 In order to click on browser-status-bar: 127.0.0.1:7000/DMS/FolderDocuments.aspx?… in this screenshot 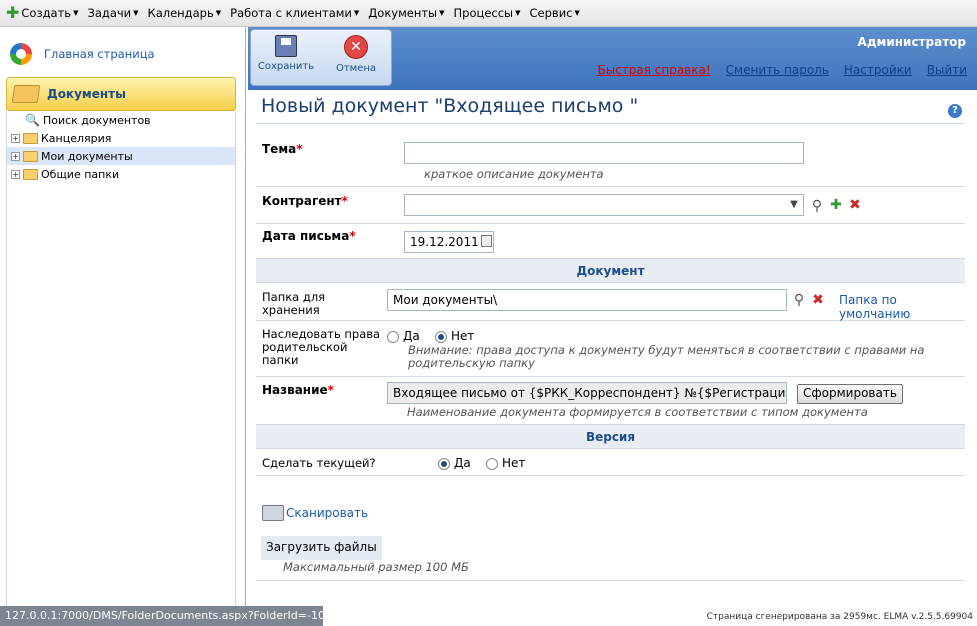, I will do `click(161, 616)`.